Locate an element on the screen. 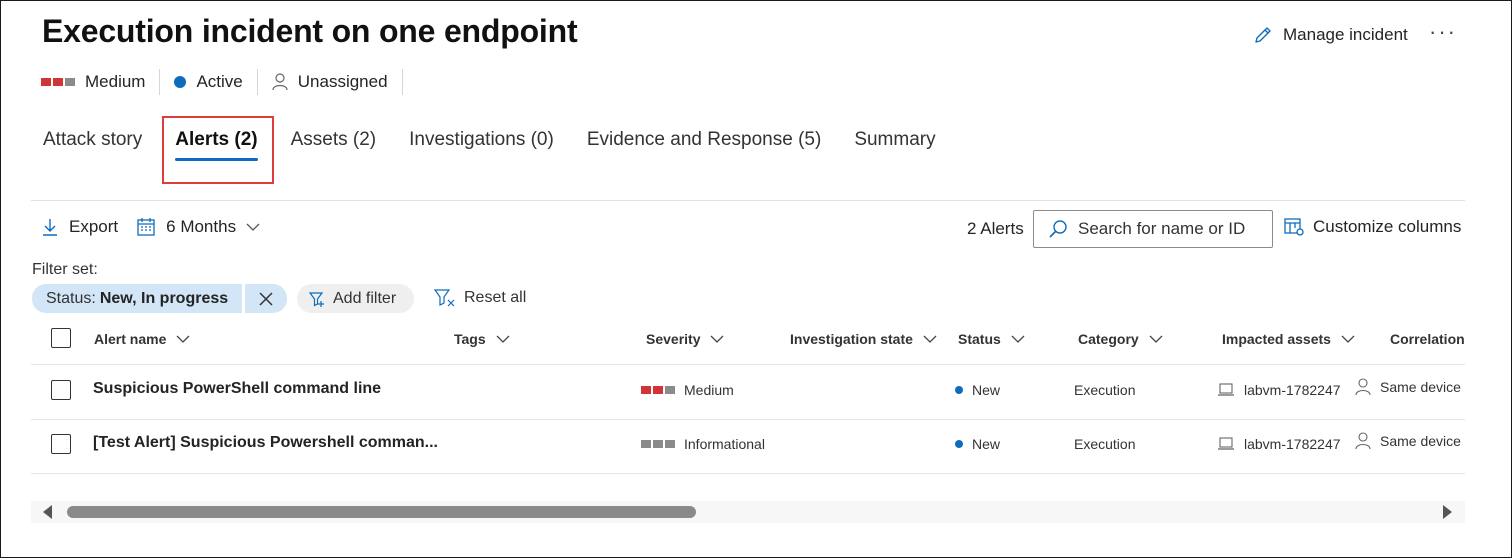 This screenshot has height=558, width=1512. tab-evidence-and-response: Evidence and Response (5) is located at coordinates (704, 145).